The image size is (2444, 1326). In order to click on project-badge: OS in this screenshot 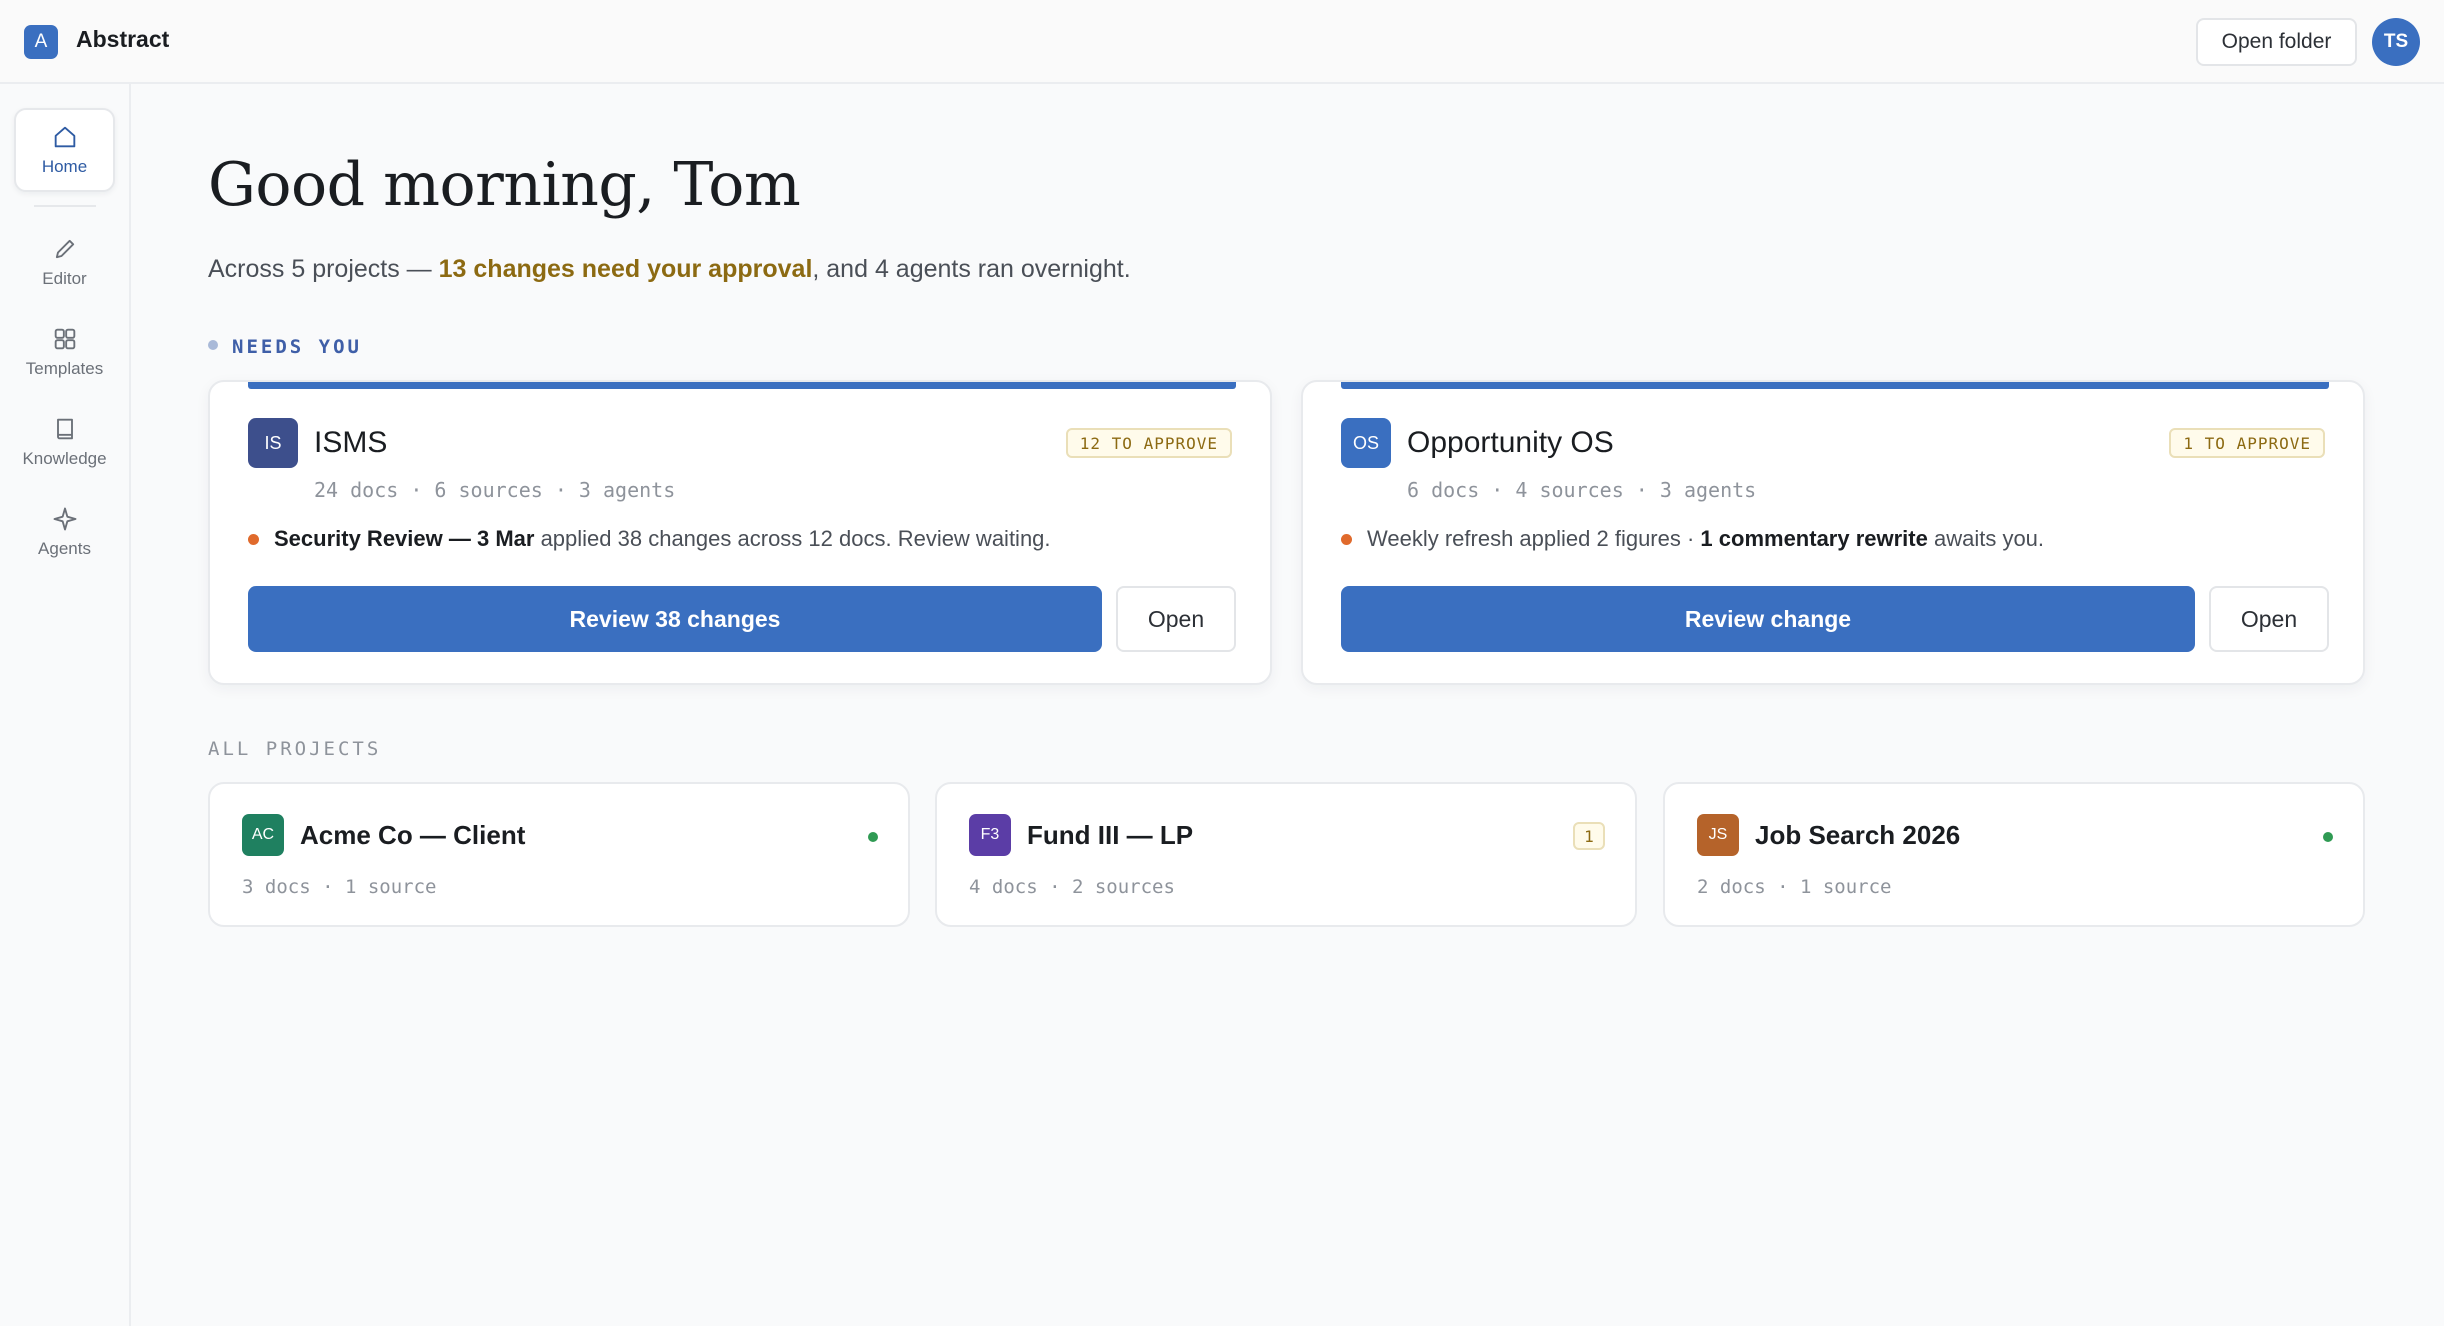, I will do `click(1366, 443)`.